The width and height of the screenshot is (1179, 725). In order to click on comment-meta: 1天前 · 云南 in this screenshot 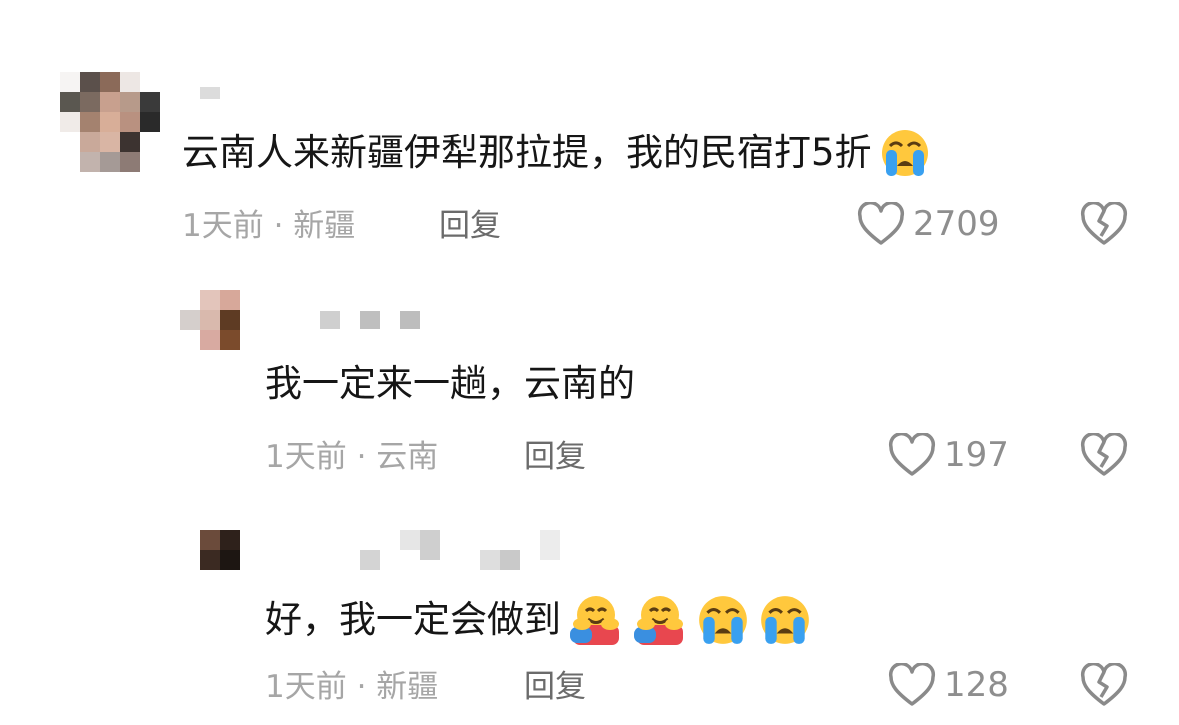, I will do `click(351, 457)`.